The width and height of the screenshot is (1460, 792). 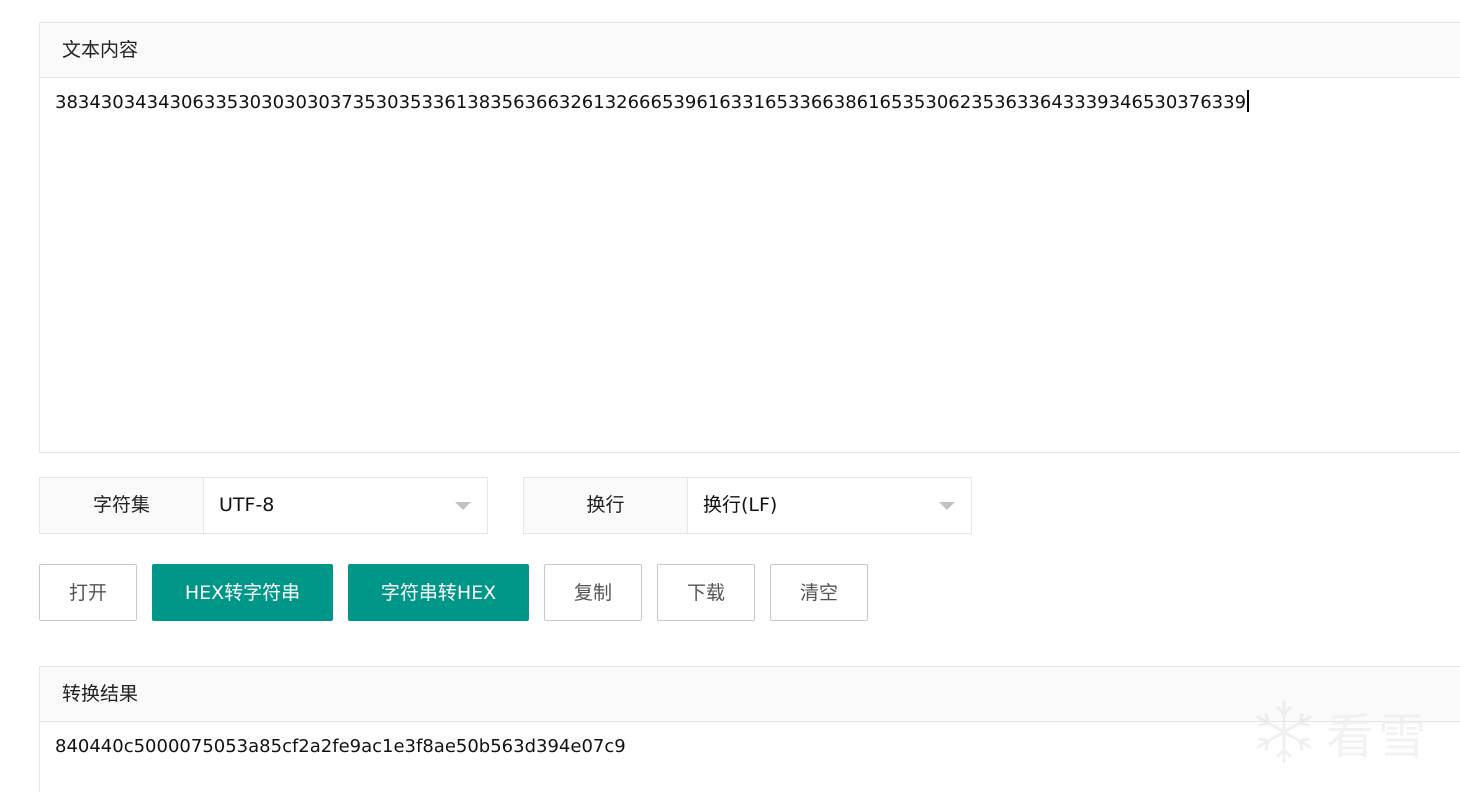 I want to click on newline-select: 换行(LF), so click(x=829, y=505).